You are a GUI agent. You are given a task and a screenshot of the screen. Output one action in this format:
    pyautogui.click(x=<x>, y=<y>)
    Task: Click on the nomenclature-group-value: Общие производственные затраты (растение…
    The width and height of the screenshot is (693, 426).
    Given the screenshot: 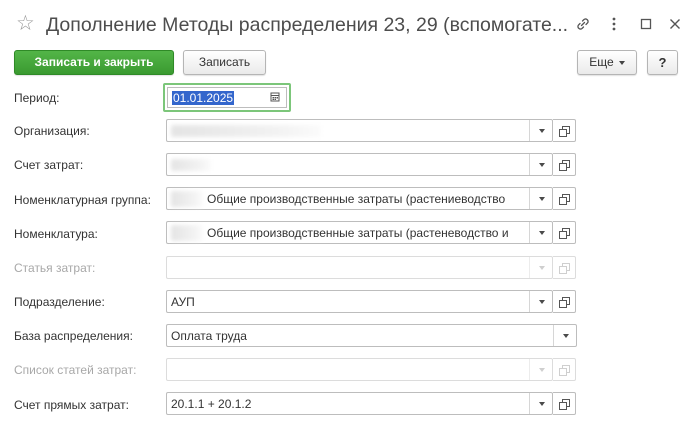 What is the action you would take?
    pyautogui.click(x=356, y=199)
    